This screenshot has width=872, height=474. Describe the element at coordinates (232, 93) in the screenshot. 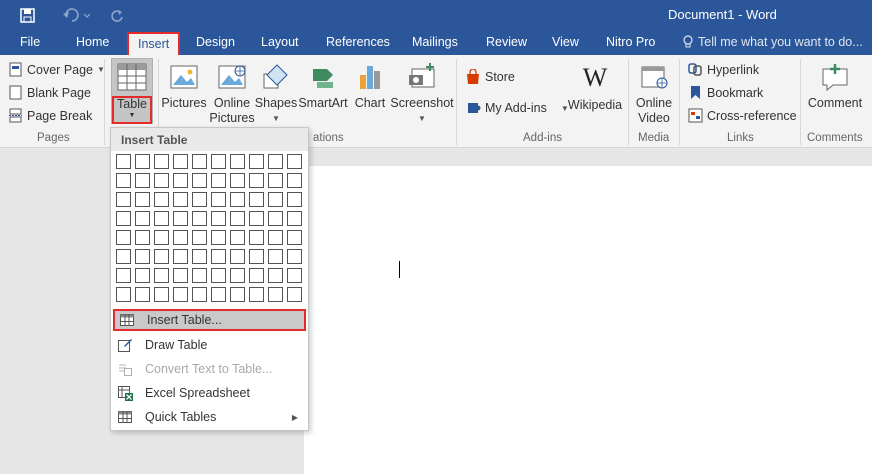

I see `online-pictures-button: Online Pictures` at that location.